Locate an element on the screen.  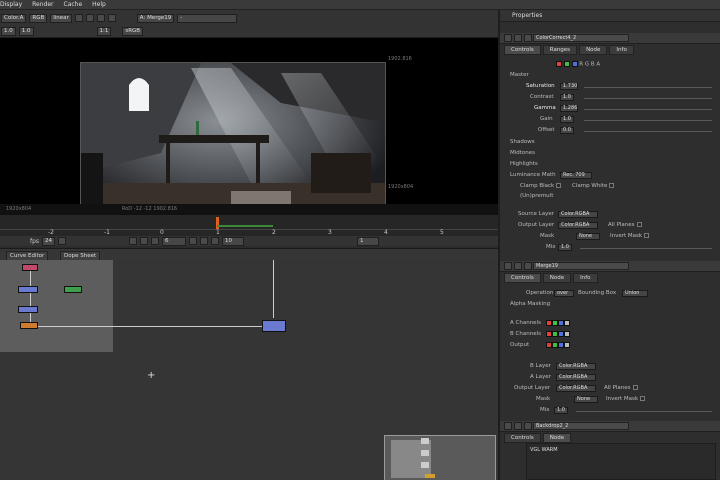
gamma-field: 1.0 is located at coordinates (8, 31).